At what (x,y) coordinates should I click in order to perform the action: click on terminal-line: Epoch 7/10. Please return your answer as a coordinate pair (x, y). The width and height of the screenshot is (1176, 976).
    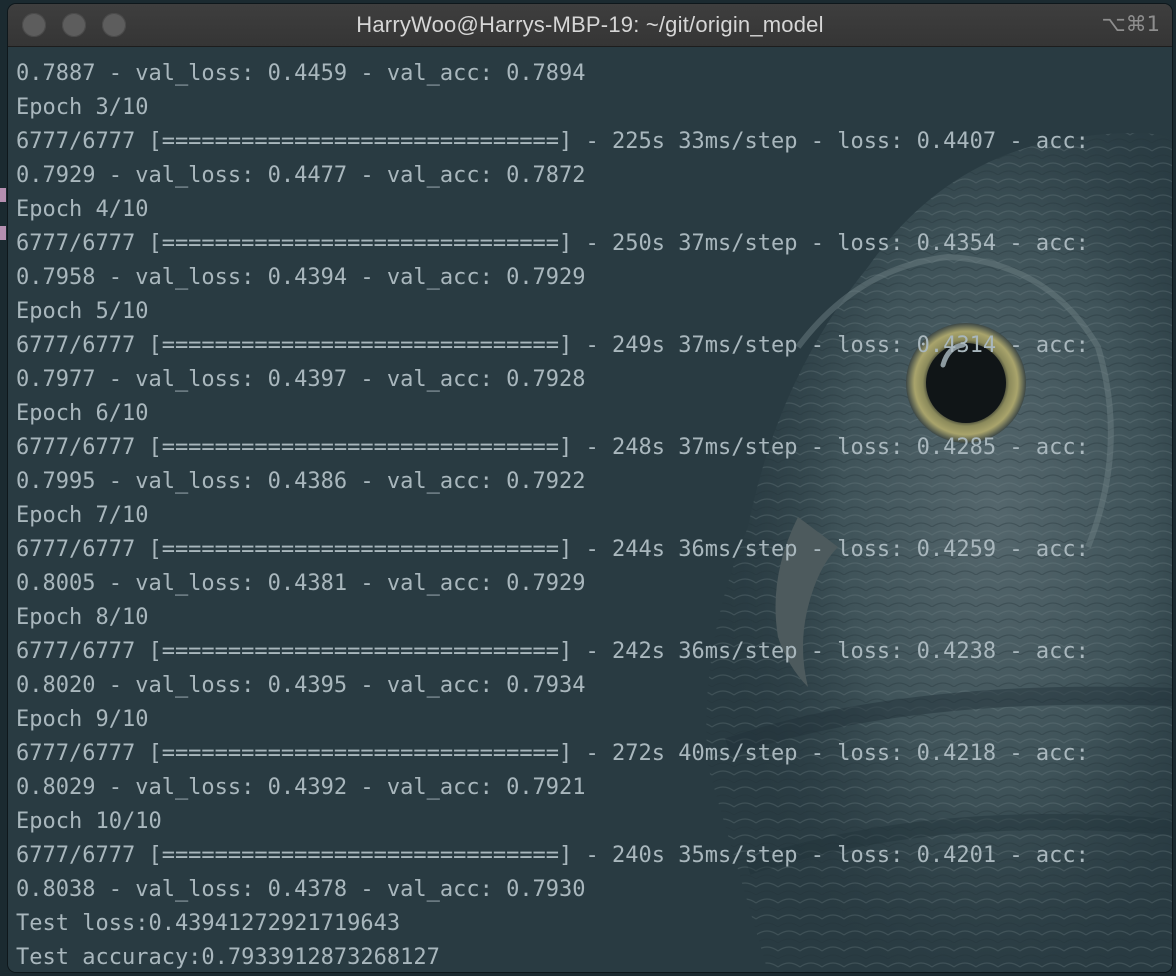
    Looking at the image, I should click on (82, 515).